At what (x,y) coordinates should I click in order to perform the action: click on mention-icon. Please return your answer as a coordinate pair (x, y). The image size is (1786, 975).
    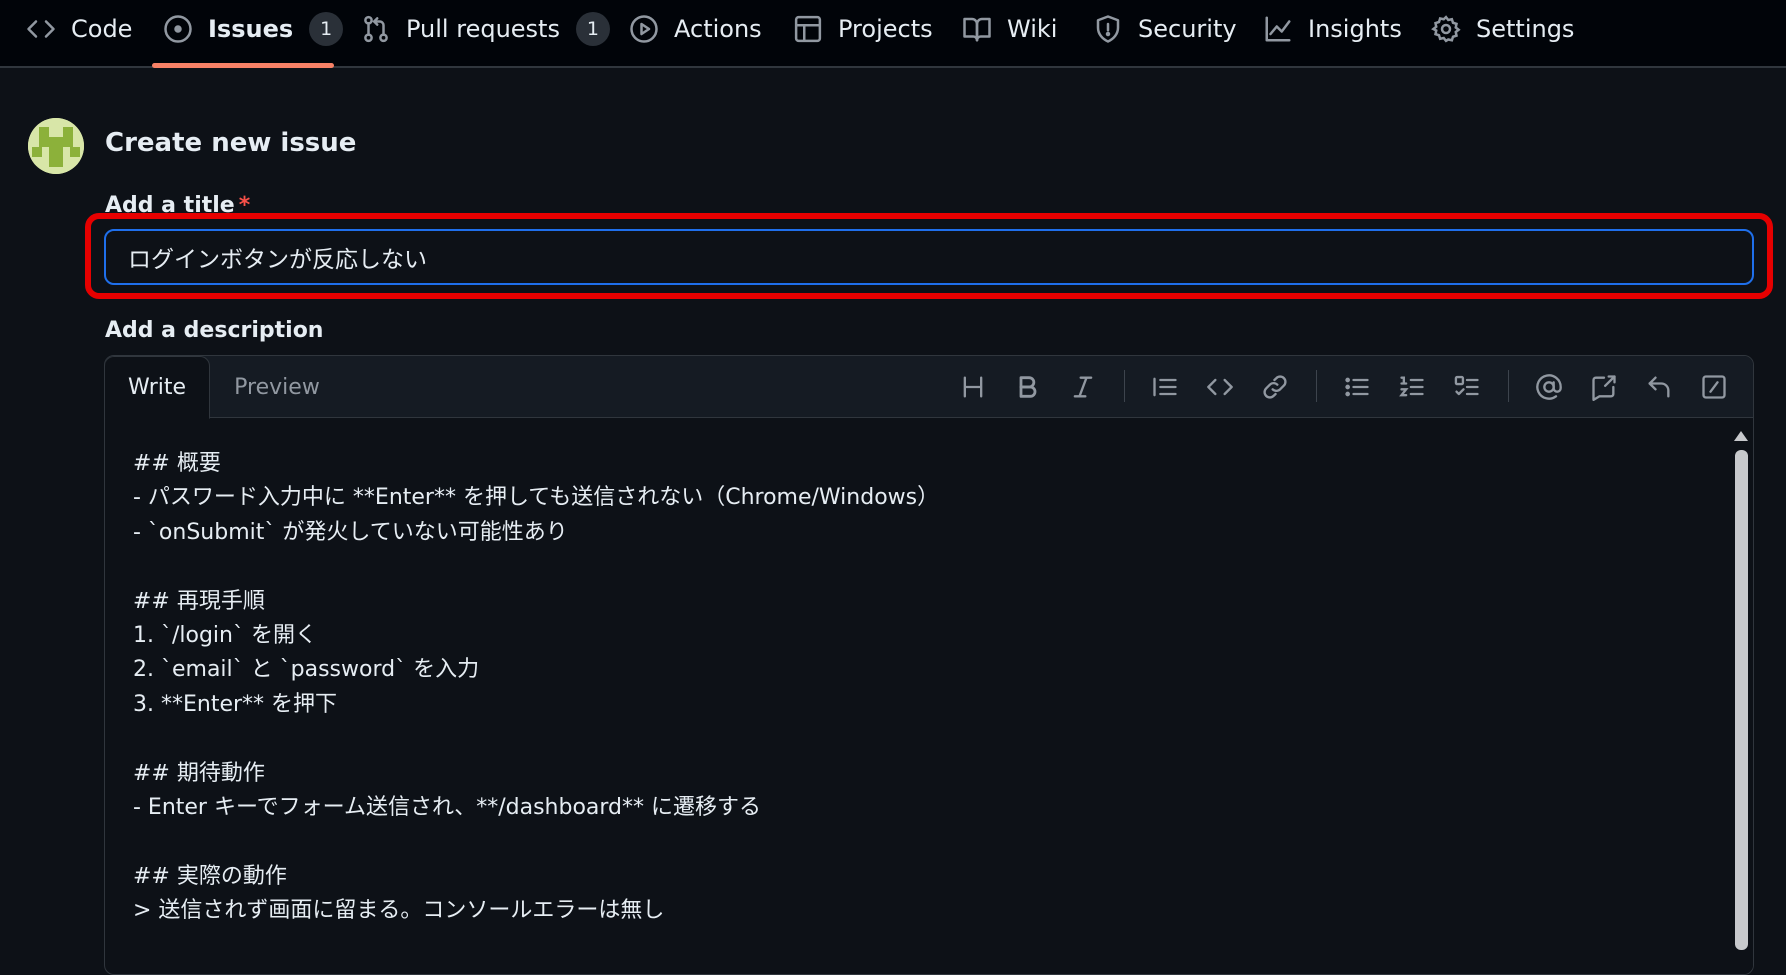
    Looking at the image, I should click on (1549, 387).